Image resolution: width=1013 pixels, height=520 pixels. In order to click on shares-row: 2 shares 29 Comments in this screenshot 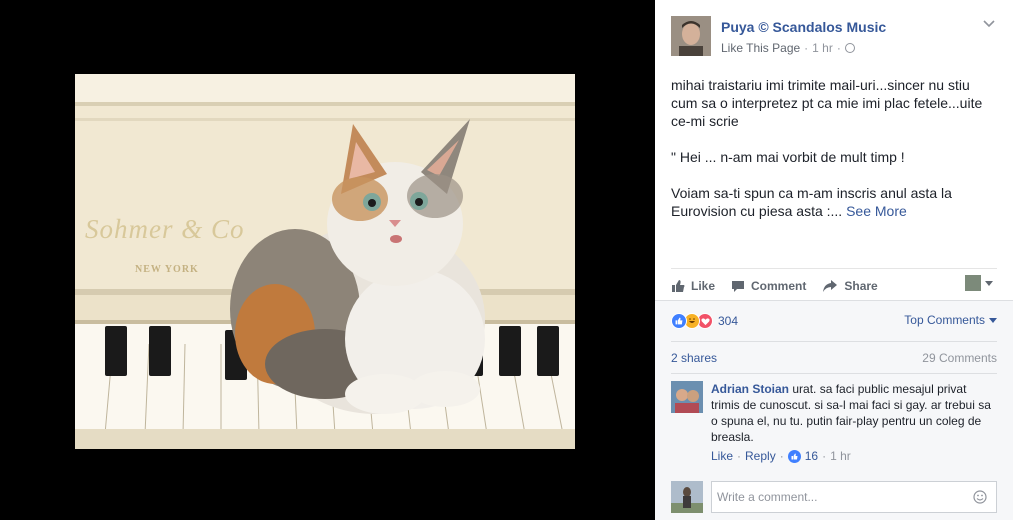, I will do `click(834, 358)`.